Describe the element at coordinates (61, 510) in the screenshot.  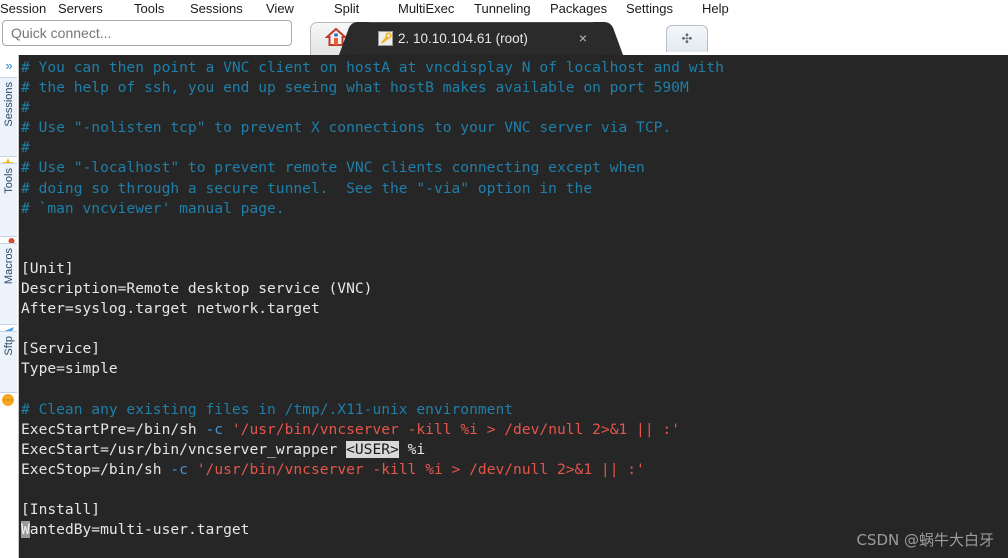
I see `terminal-span: [Install]` at that location.